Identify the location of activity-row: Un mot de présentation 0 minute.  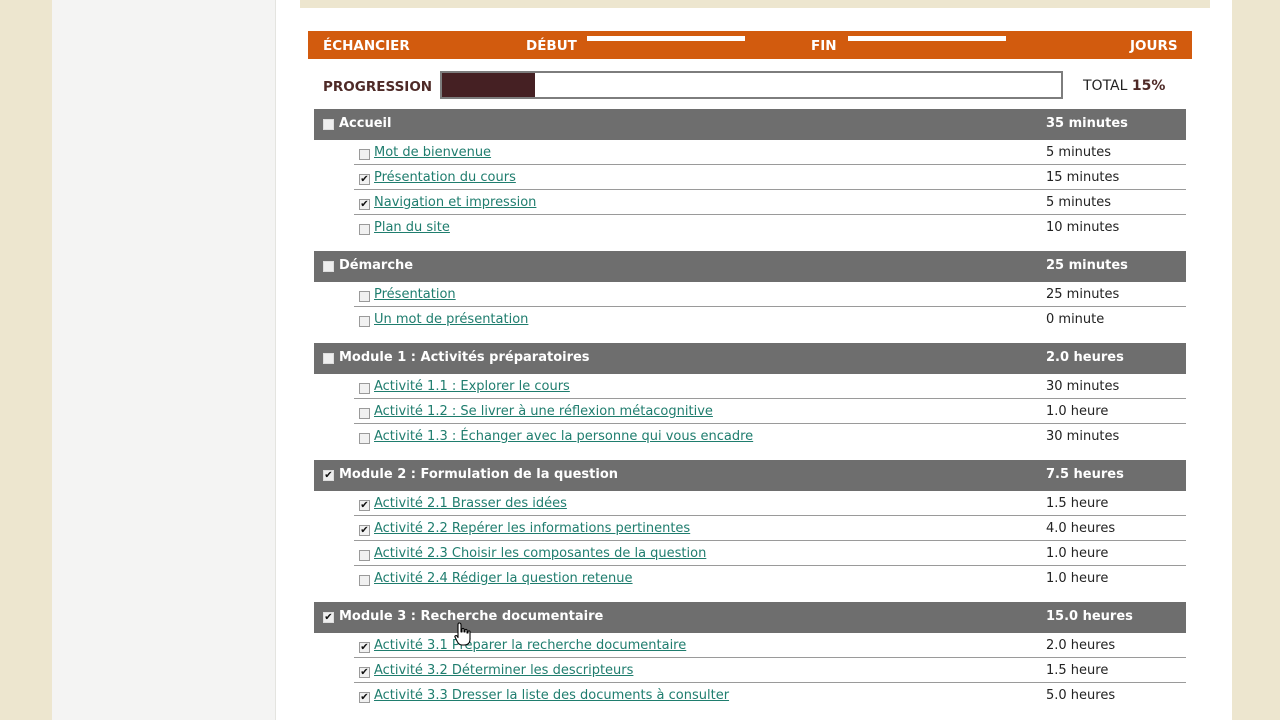
(770, 319).